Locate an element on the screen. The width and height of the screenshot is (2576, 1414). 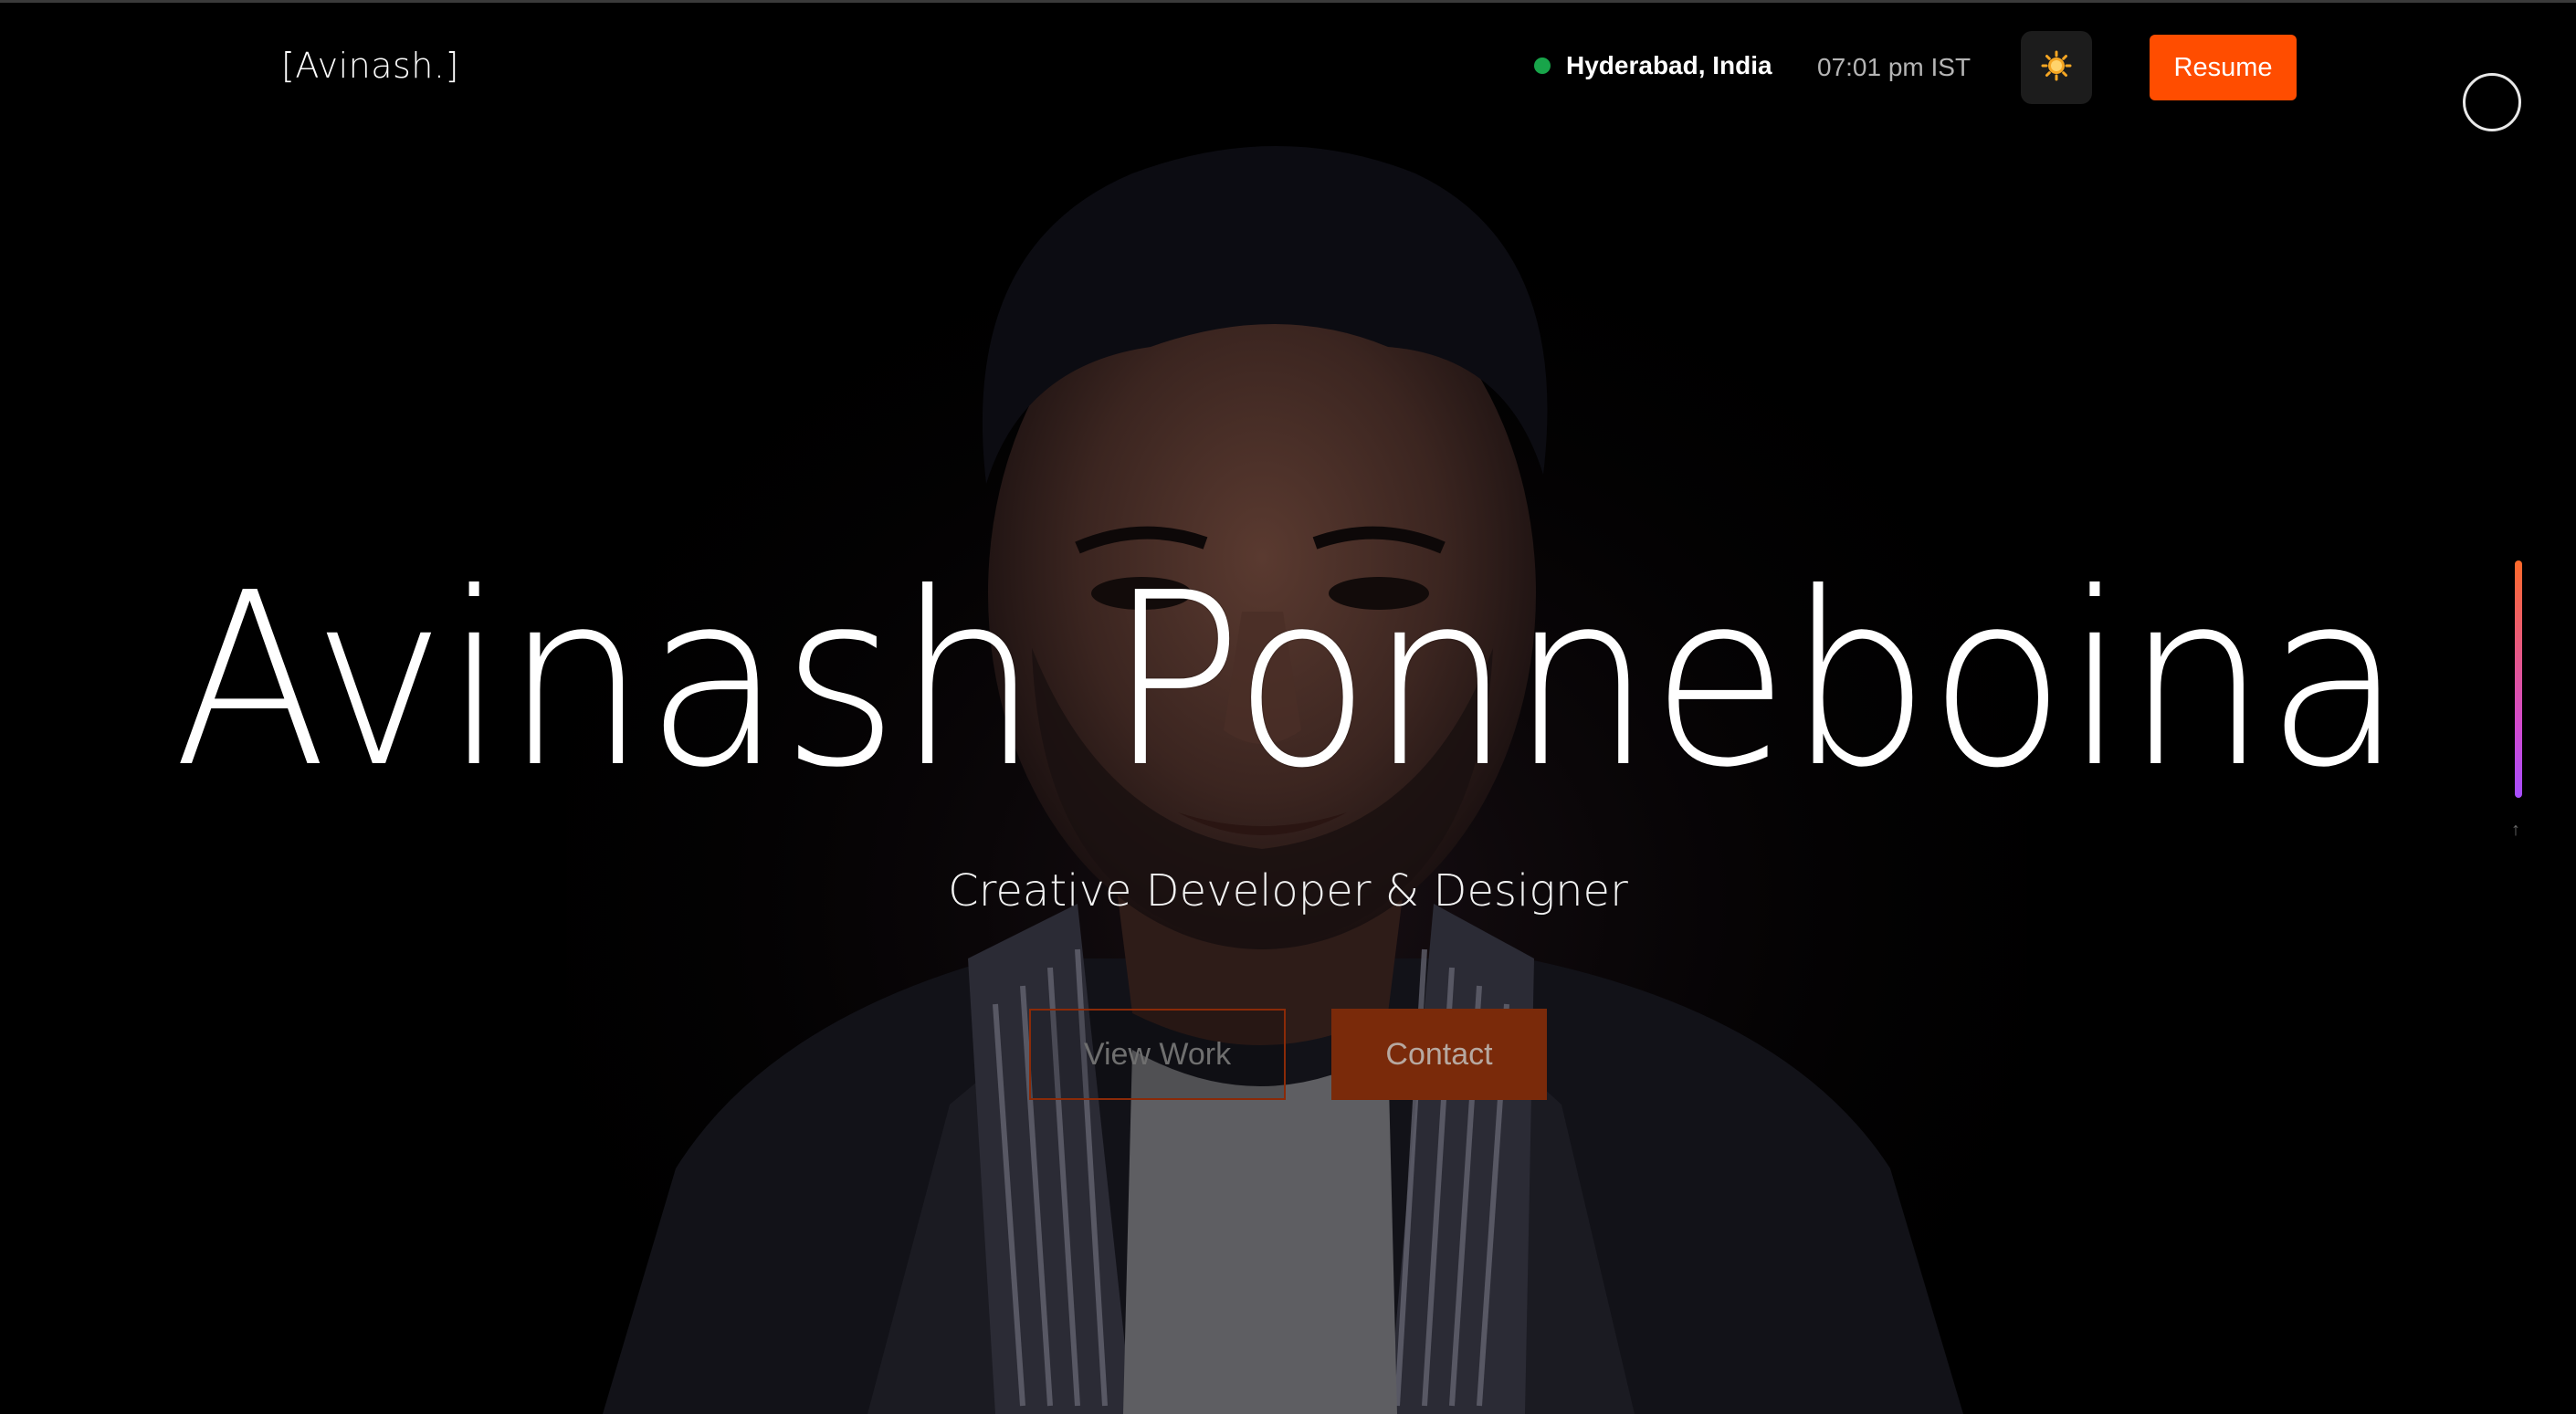
resume-button: Resume is located at coordinates (2223, 67).